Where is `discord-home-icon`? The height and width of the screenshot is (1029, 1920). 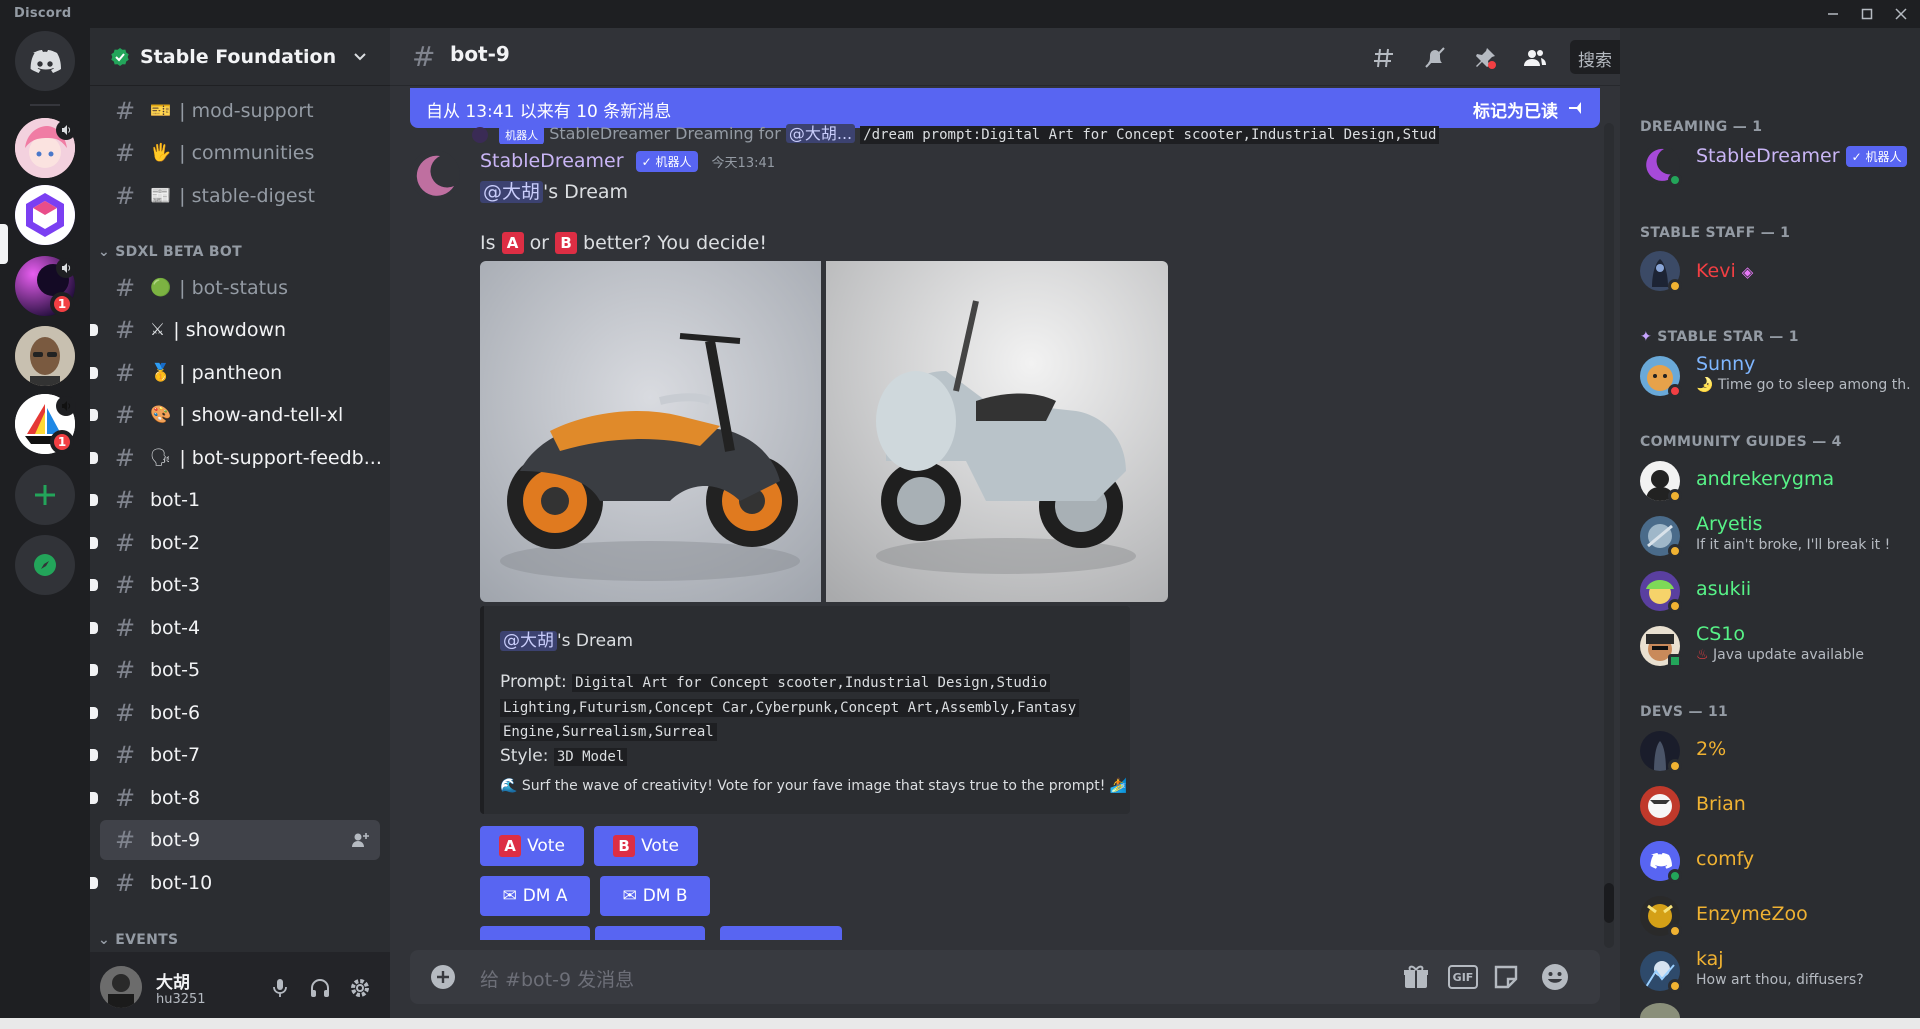
discord-home-icon is located at coordinates (45, 61).